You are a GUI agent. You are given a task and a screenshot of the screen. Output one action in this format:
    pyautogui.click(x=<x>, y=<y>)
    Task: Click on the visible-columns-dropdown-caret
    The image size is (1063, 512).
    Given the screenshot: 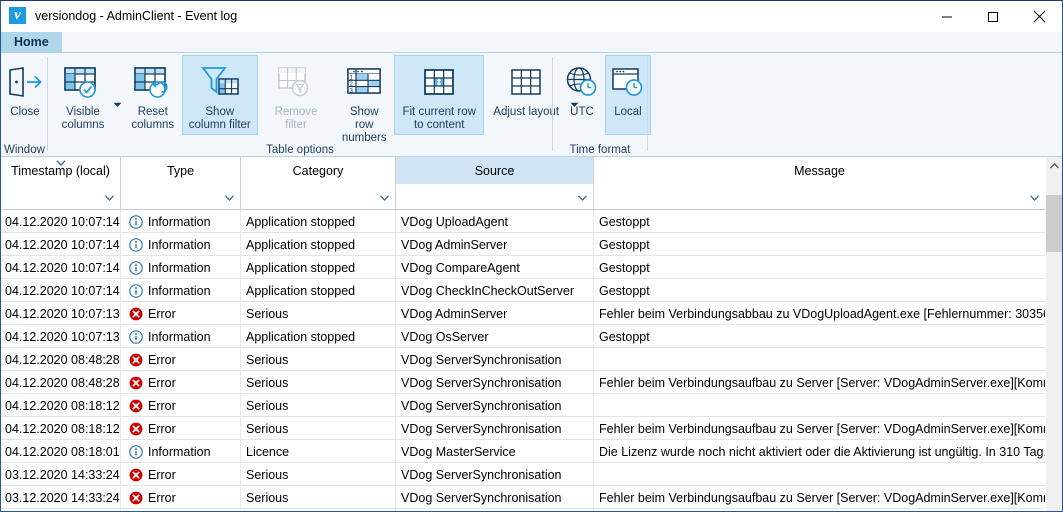 What is the action you would take?
    pyautogui.click(x=118, y=105)
    